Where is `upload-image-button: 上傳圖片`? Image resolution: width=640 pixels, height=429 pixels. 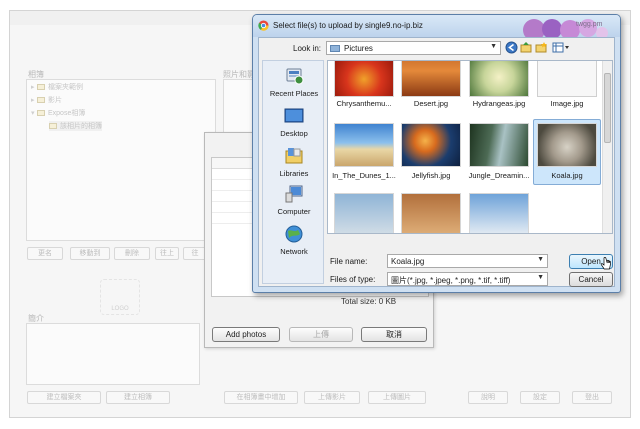
upload-image-button: 上傳圖片 is located at coordinates (397, 397).